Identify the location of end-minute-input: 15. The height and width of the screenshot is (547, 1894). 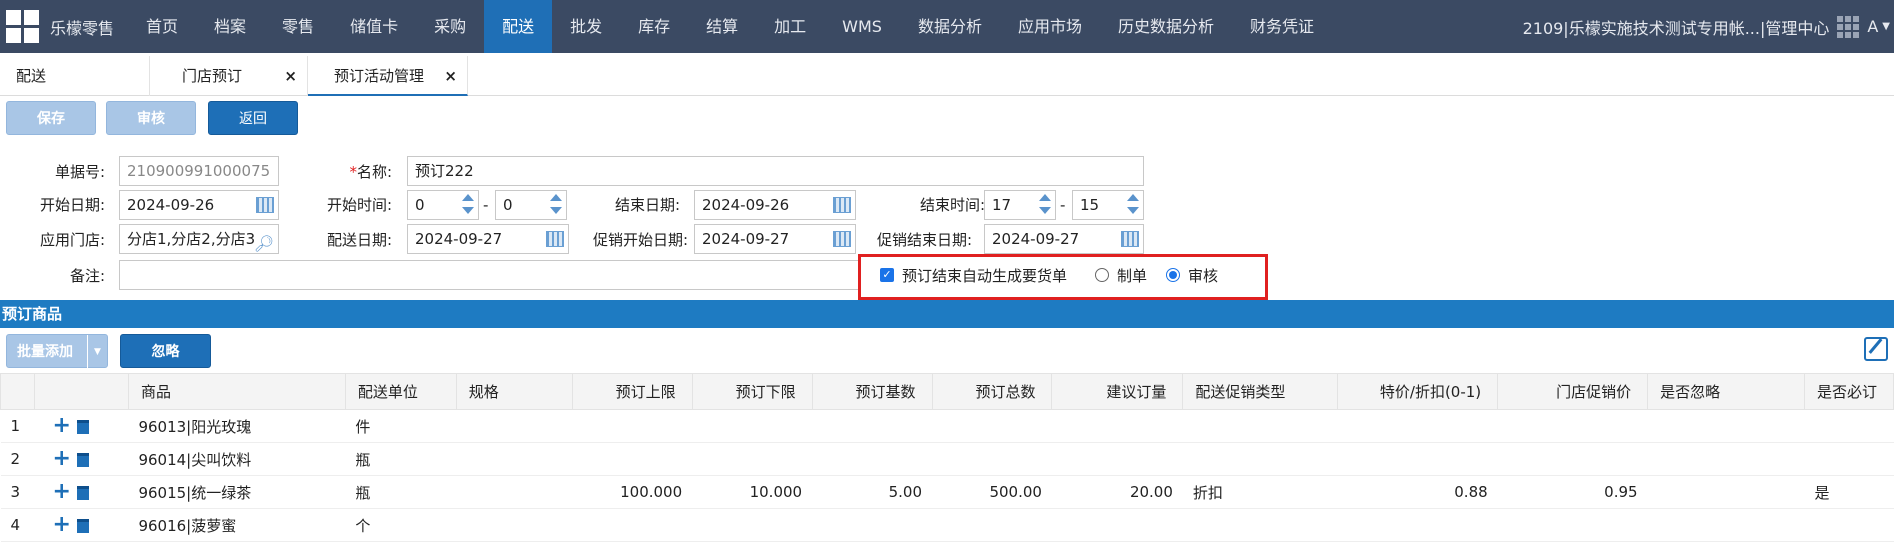
(1108, 205).